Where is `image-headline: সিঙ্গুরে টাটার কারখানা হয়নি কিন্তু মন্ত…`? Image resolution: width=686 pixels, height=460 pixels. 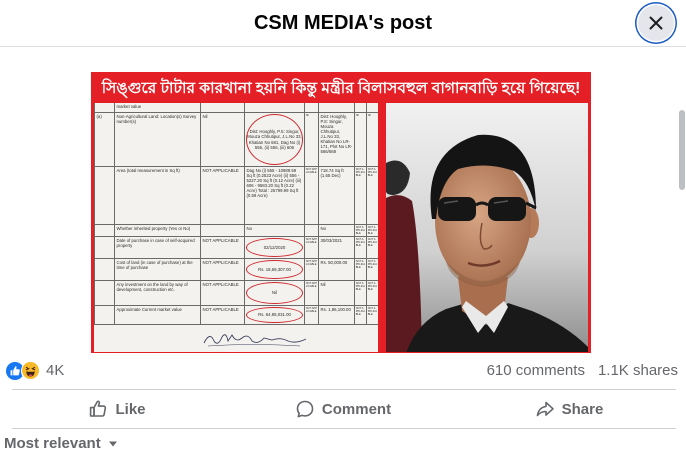 image-headline: সিঙ্গুরে টাটার কারখানা হয়নি কিন্তু মন্ত… is located at coordinates (341, 88).